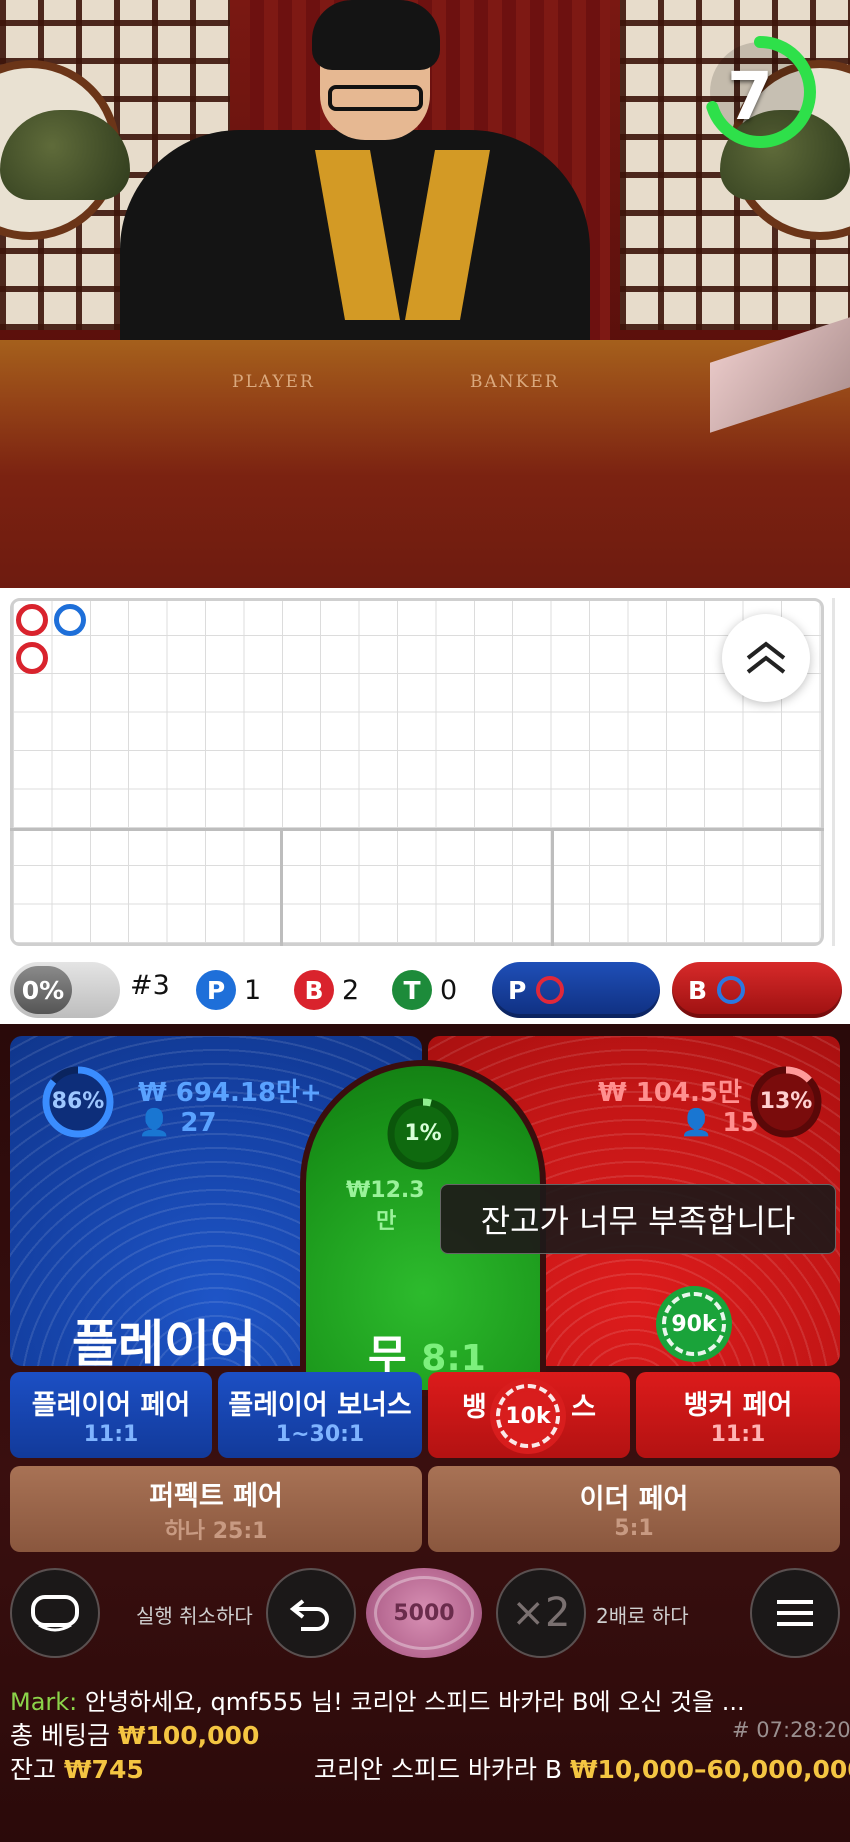 This screenshot has width=850, height=1842. Describe the element at coordinates (216, 990) in the screenshot. I see `player-badge: P` at that location.